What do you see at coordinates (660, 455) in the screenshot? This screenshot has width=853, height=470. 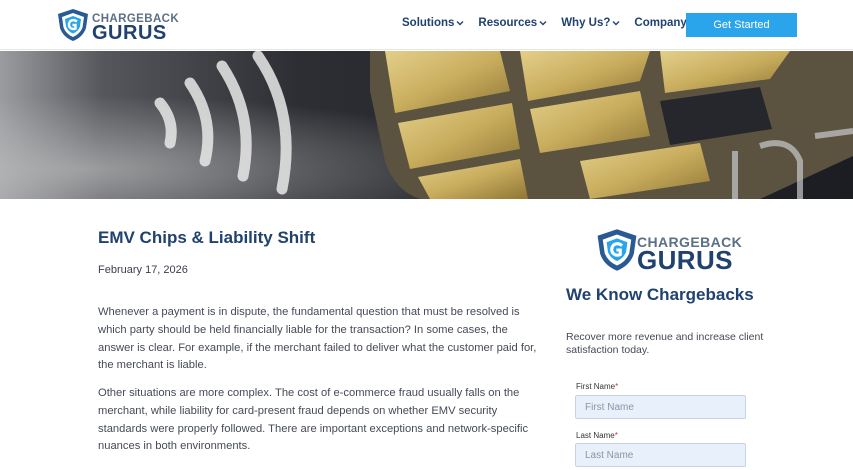 I see `last-name-field` at bounding box center [660, 455].